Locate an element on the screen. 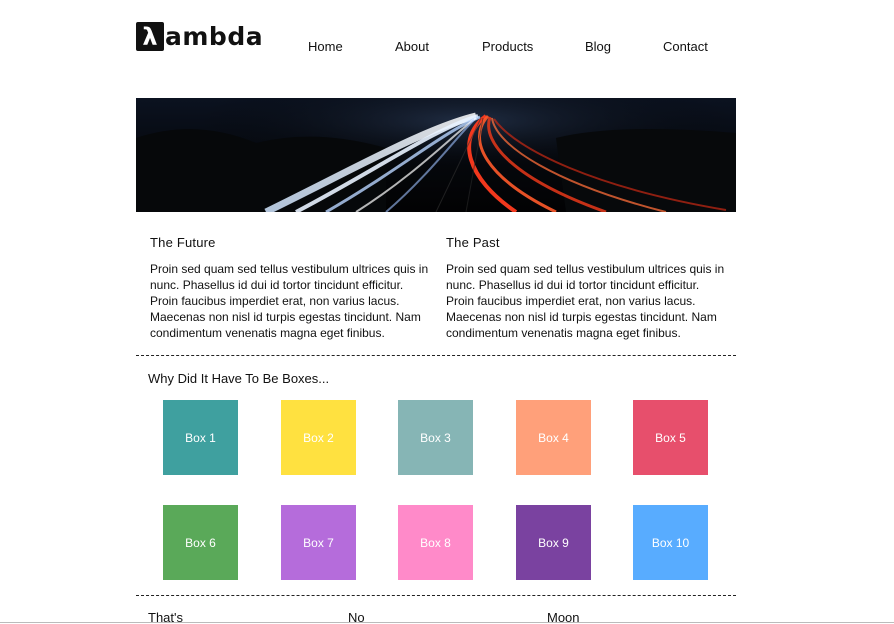  box-2: Box 2 is located at coordinates (318, 437).